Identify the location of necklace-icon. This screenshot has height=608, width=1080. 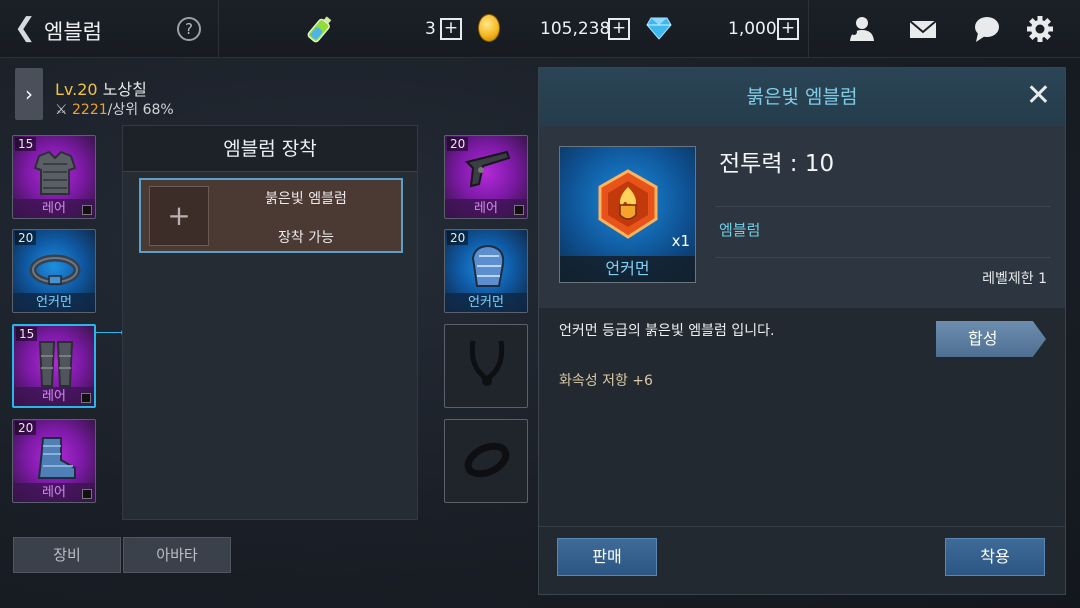
(487, 363).